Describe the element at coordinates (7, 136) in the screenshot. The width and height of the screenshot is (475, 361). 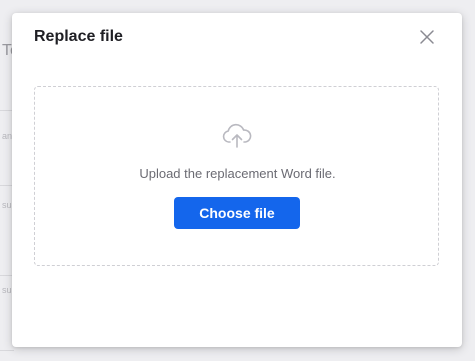
I see `background-row-fragment: an` at that location.